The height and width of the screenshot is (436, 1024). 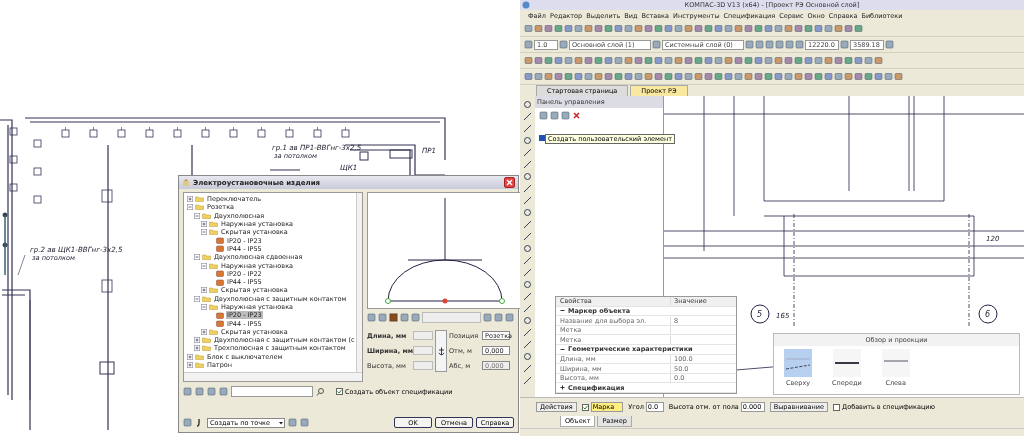 What do you see at coordinates (320, 391) in the screenshot?
I see `search-icon` at bounding box center [320, 391].